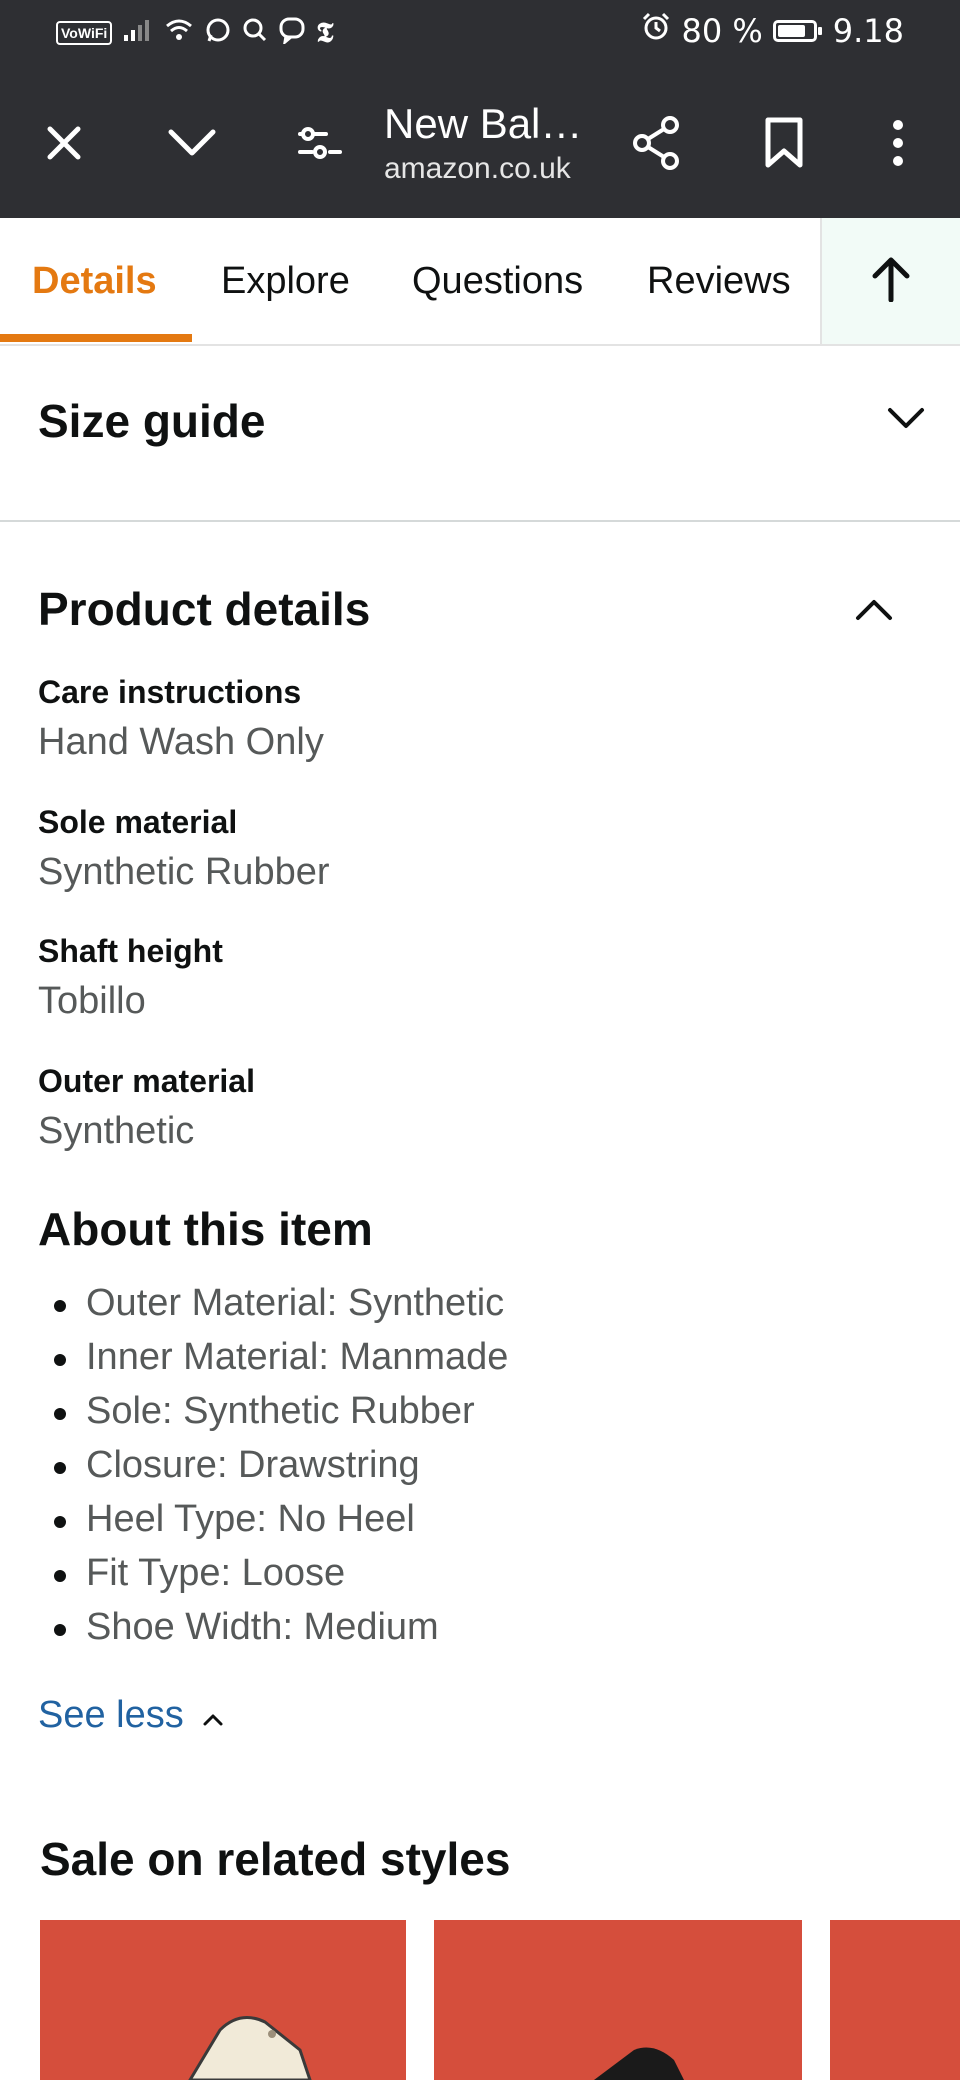  What do you see at coordinates (480, 434) in the screenshot?
I see `size-guide-row: Size guide` at bounding box center [480, 434].